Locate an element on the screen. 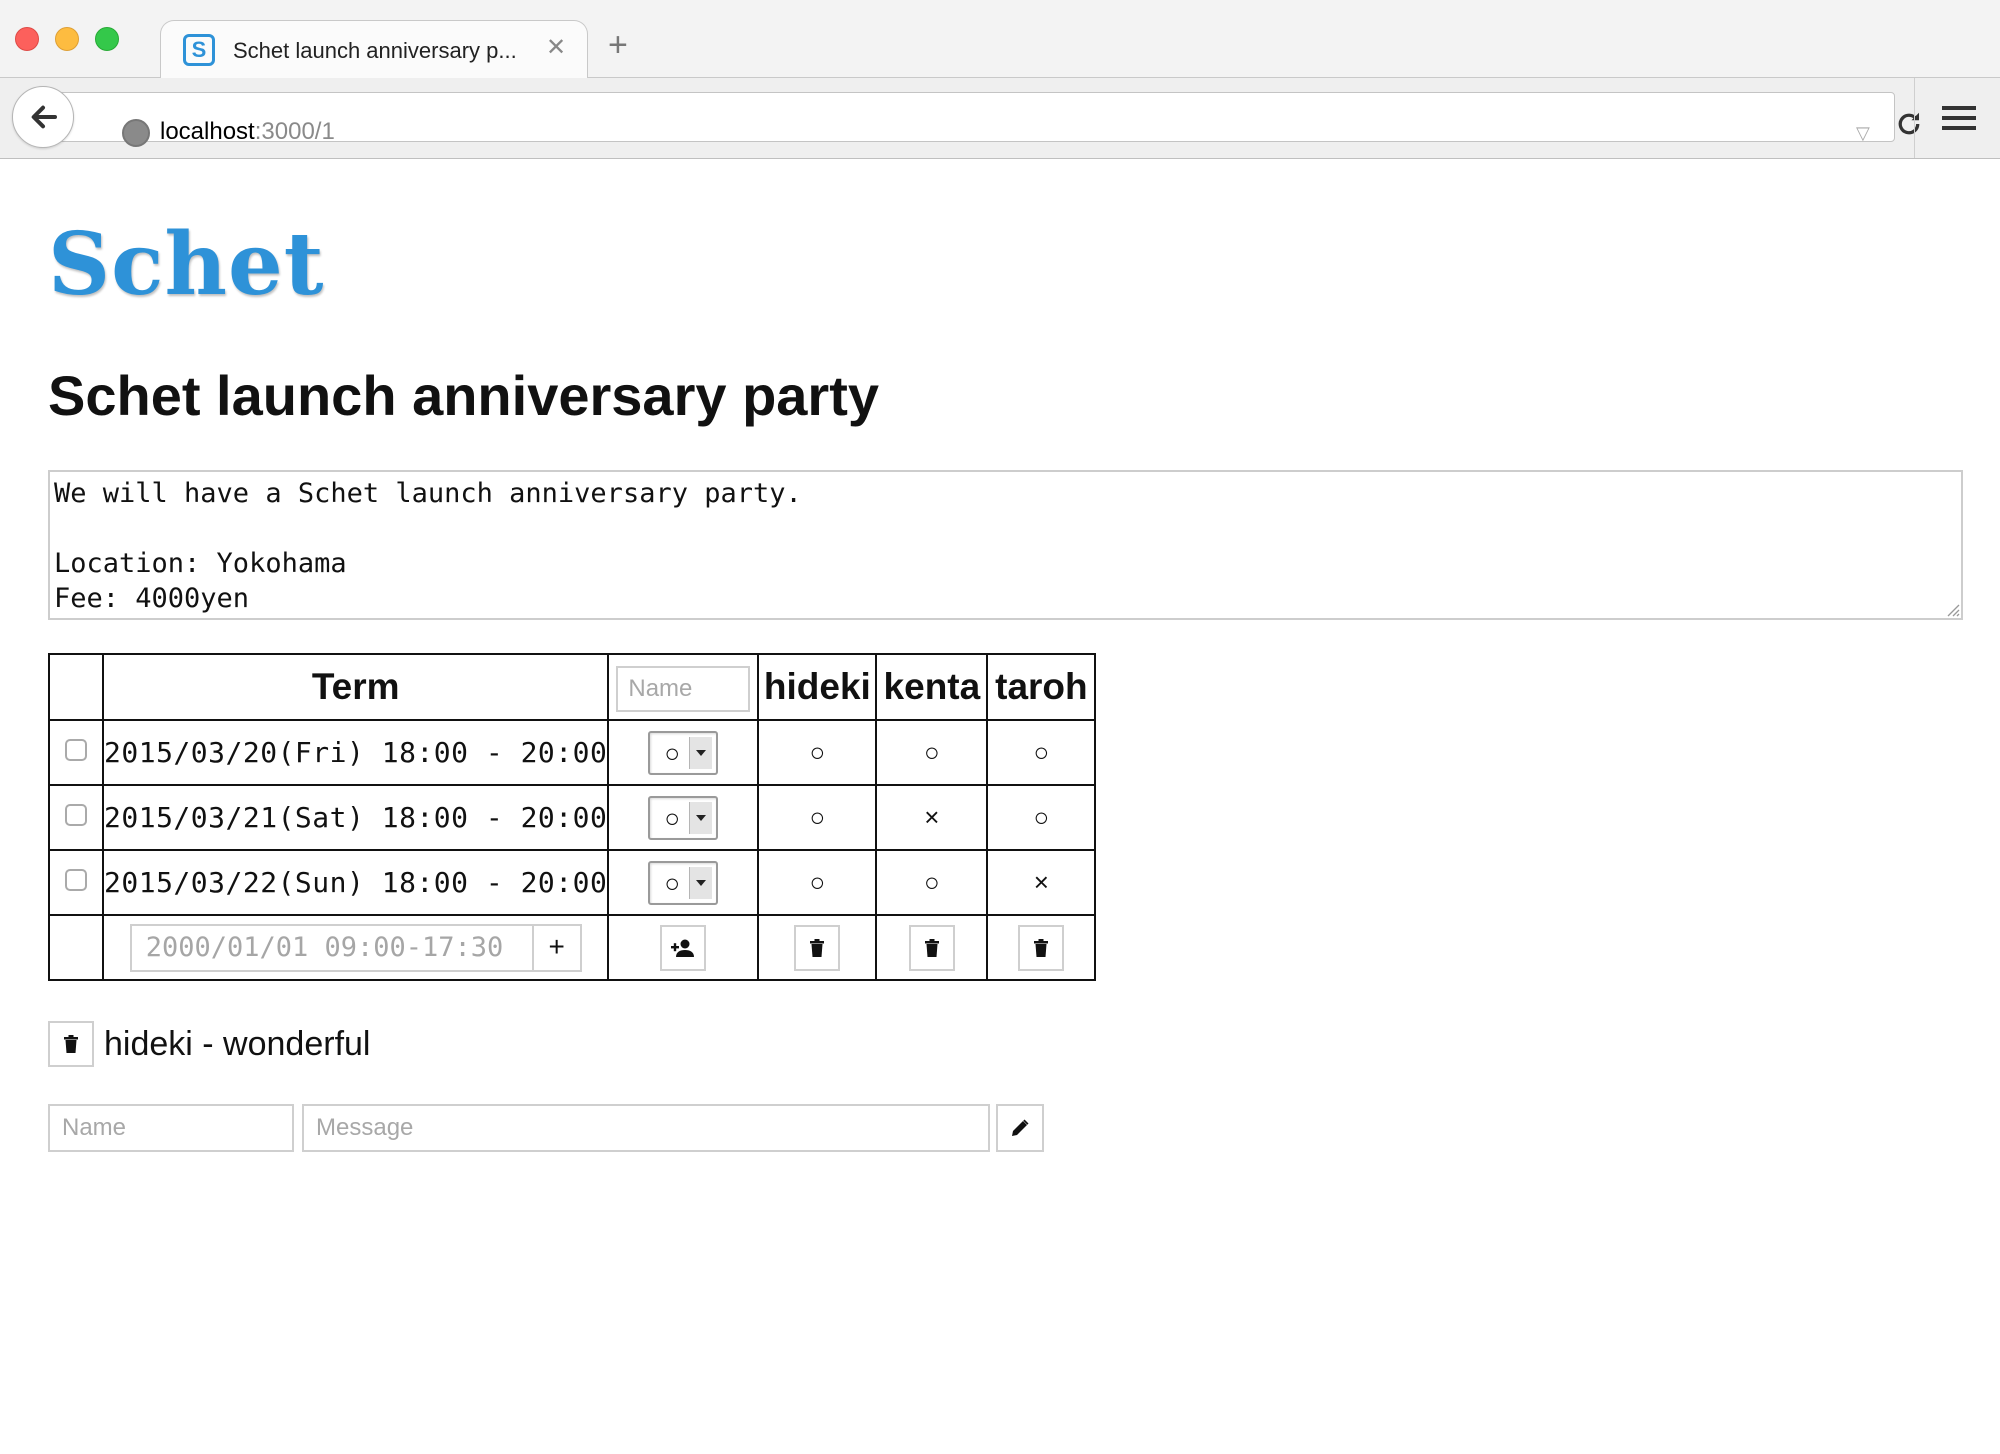 The width and height of the screenshot is (2000, 1454). hamburger-menu-icon is located at coordinates (1959, 118).